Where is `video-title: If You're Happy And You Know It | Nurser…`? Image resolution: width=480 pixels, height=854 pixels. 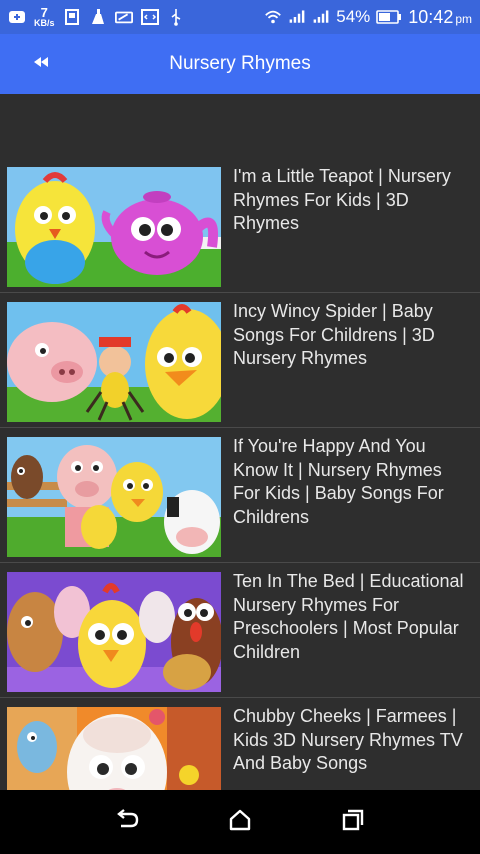 video-title: If You're Happy And You Know It | Nurser… is located at coordinates (353, 482).